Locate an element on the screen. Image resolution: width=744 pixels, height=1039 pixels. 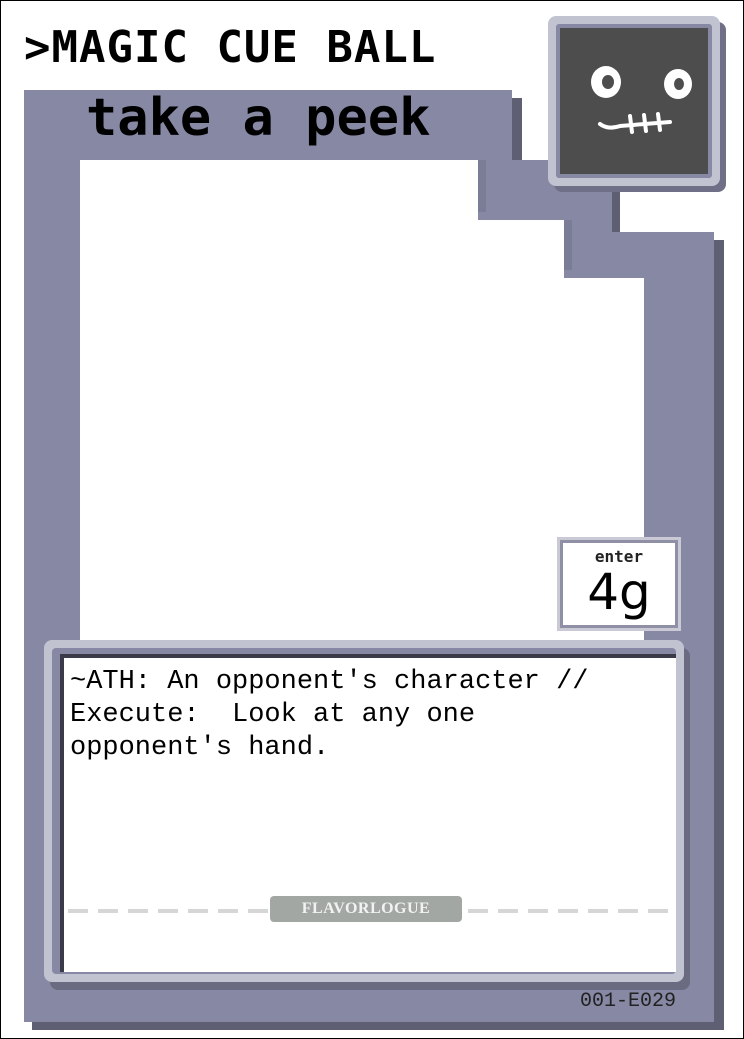
card-subtitle: take a peek is located at coordinates (258, 118).